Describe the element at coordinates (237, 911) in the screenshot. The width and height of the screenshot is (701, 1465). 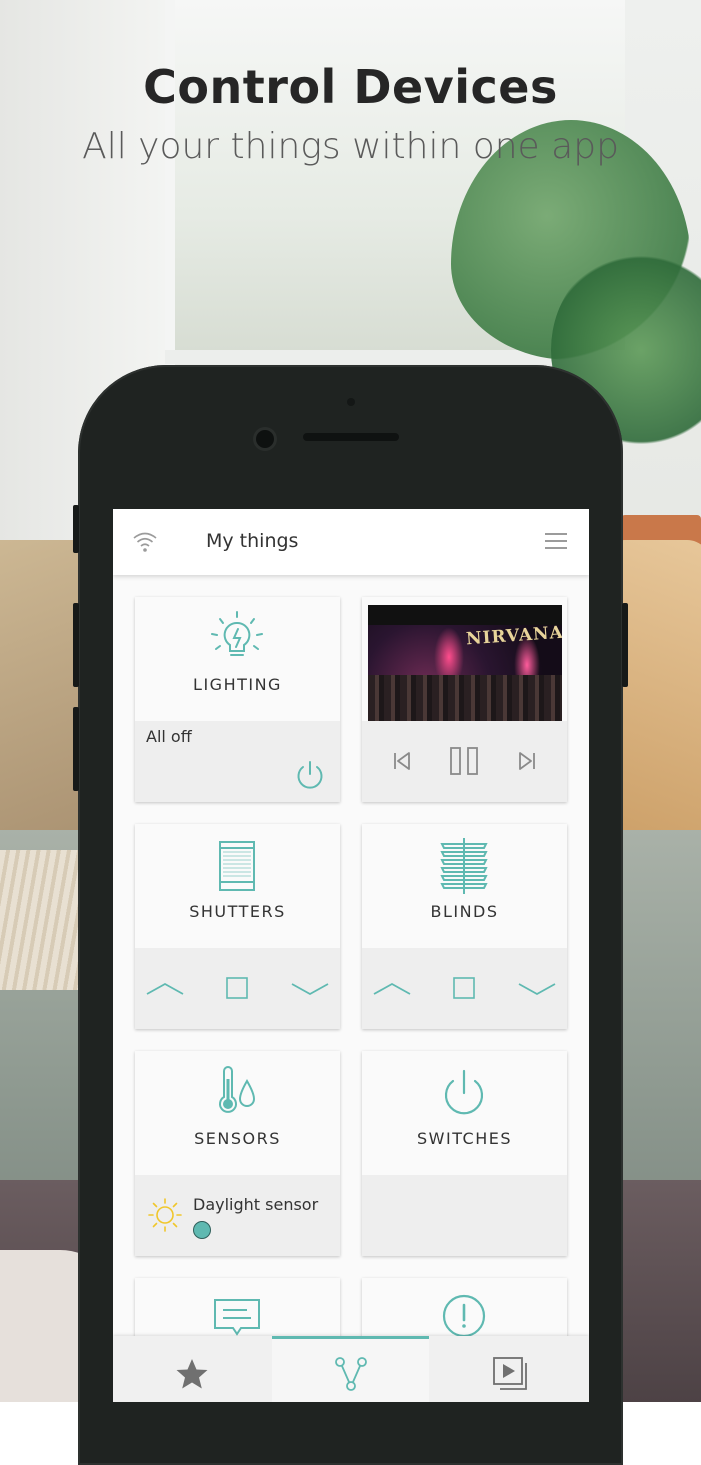
I see `tile-label: SHUTTERS` at that location.